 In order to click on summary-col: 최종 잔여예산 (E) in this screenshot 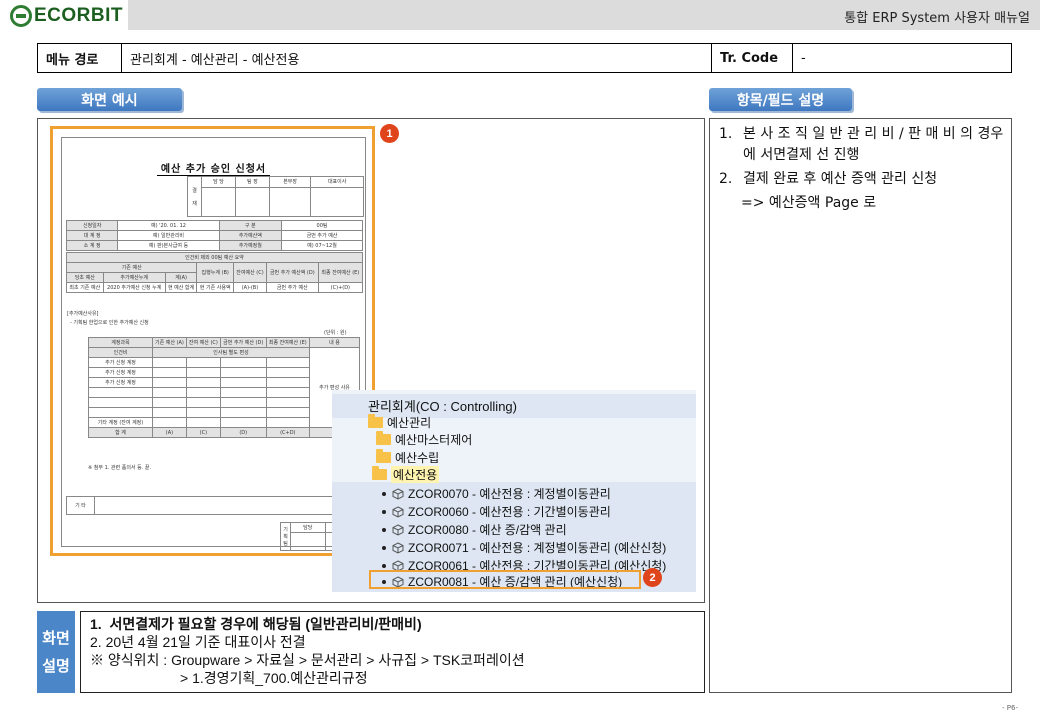, I will do `click(340, 272)`.